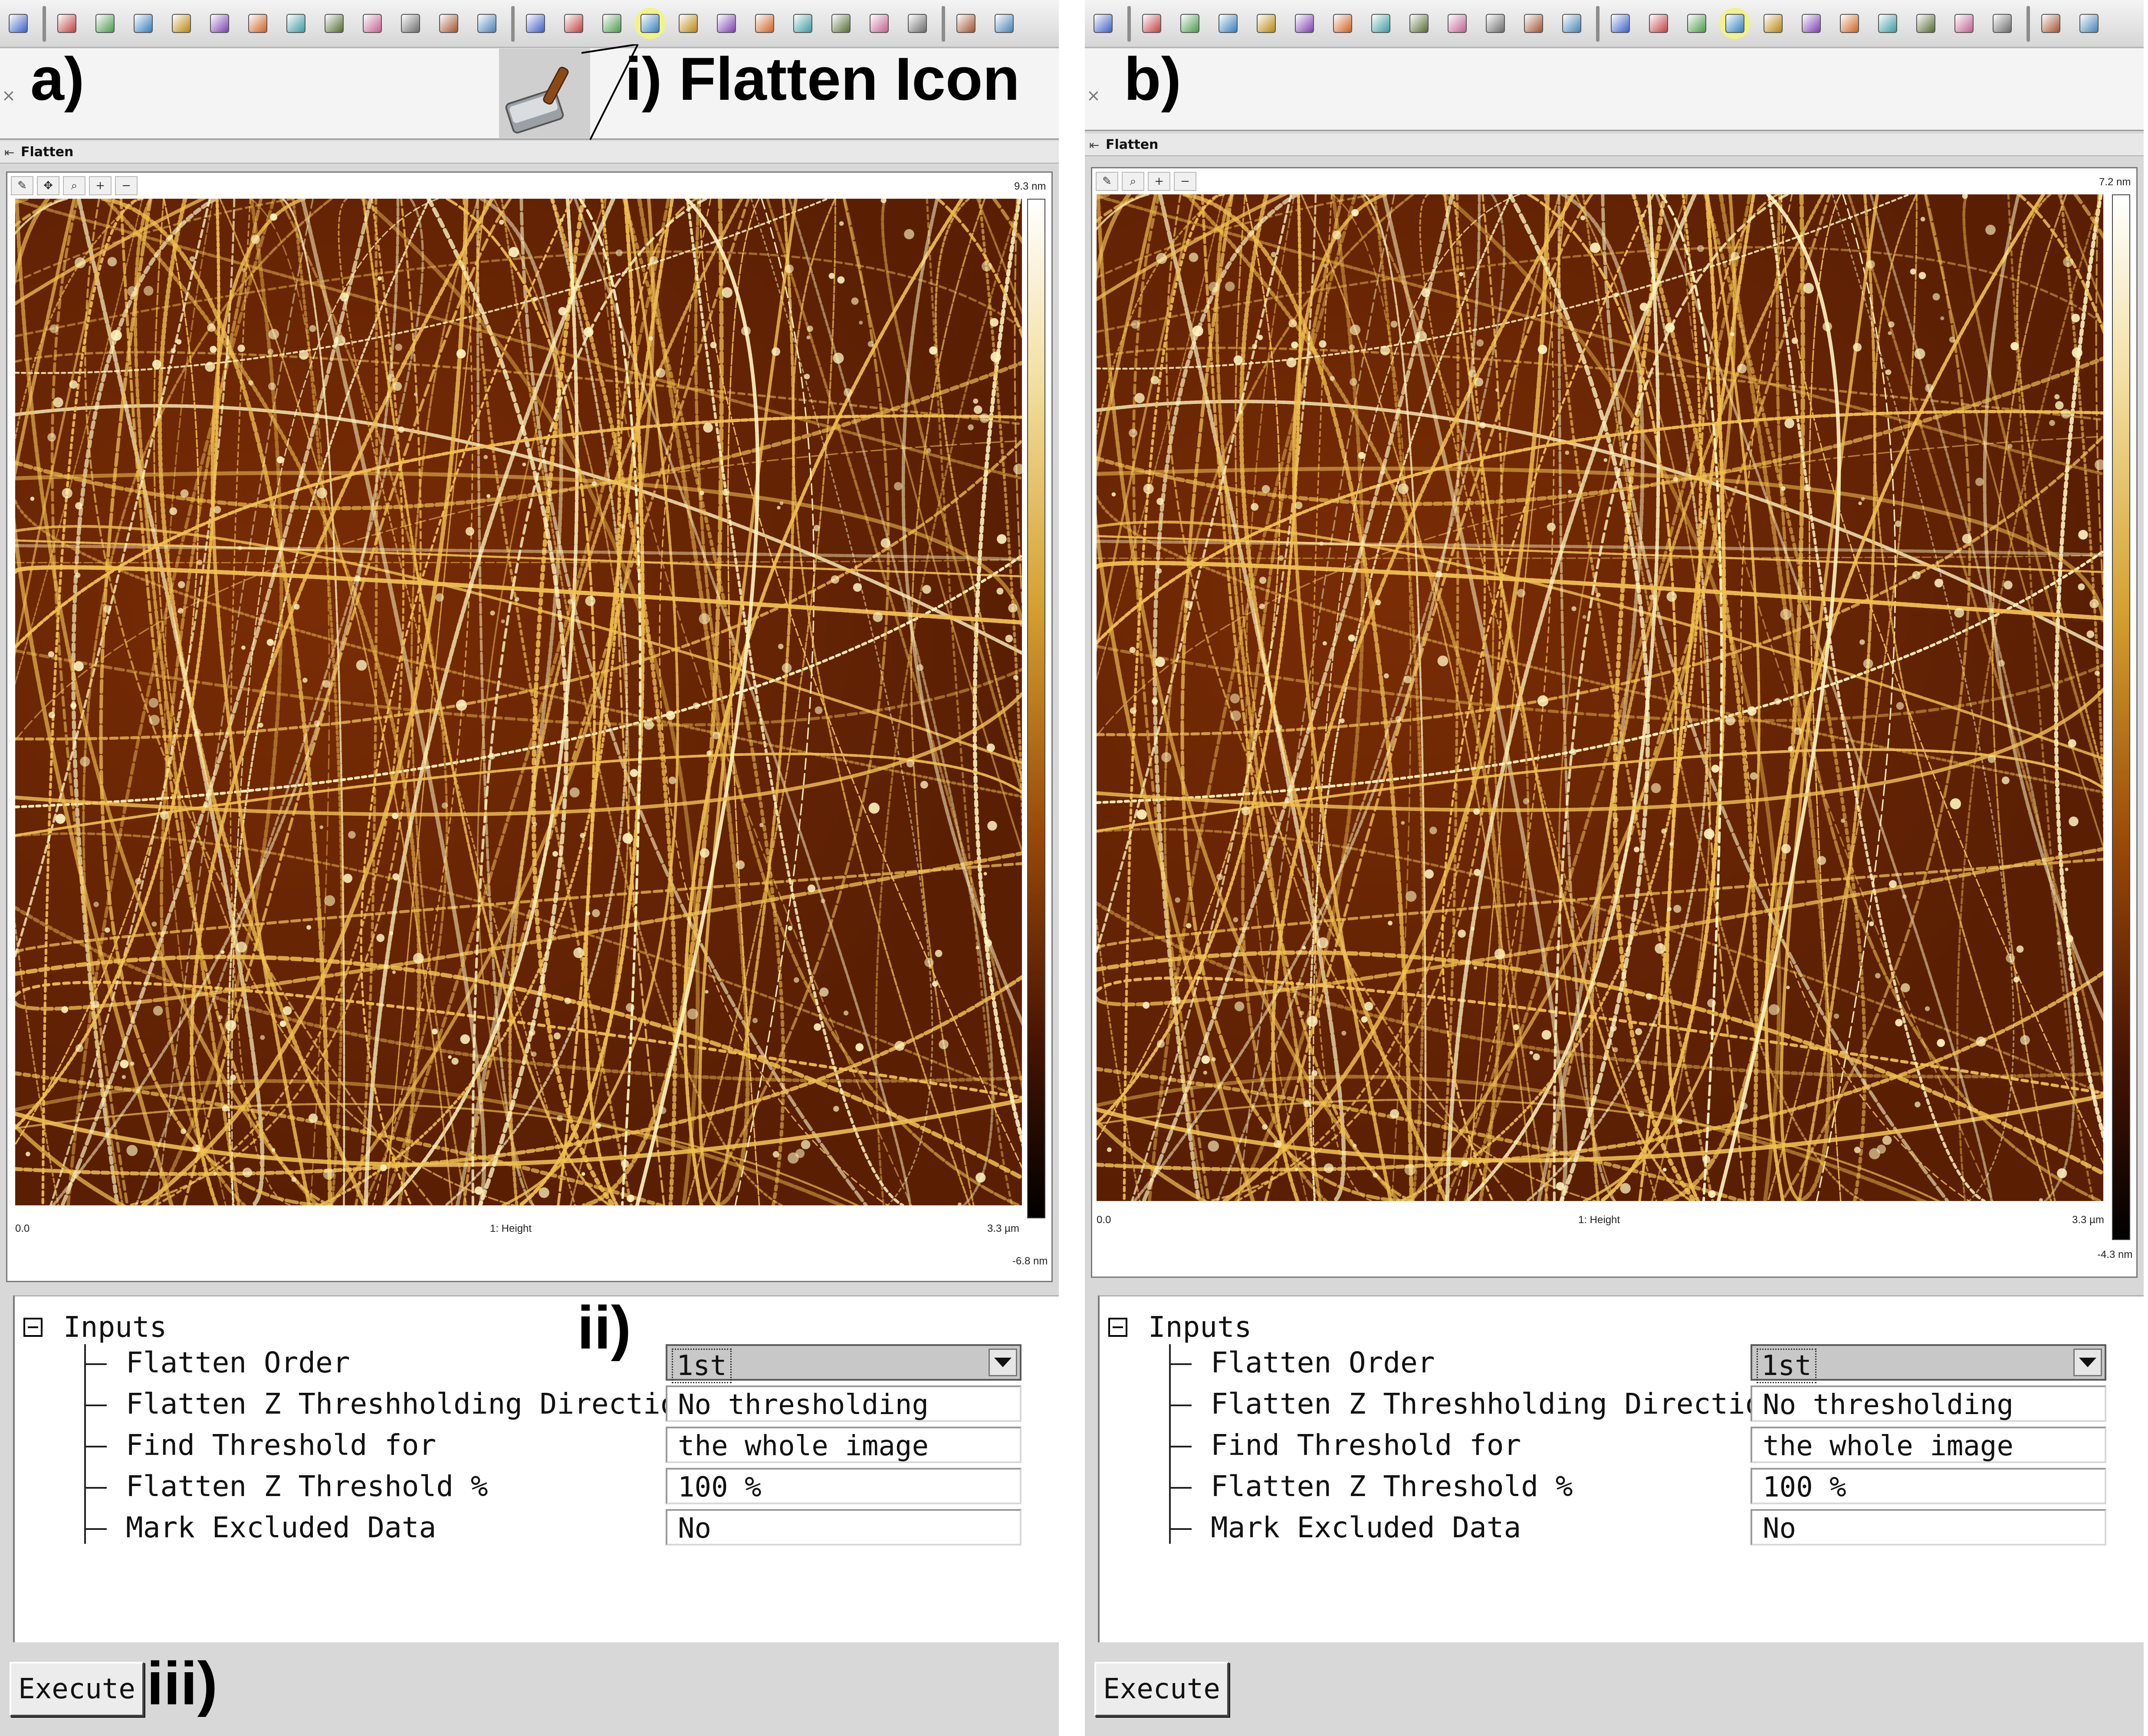 This screenshot has width=2148, height=1736. What do you see at coordinates (1615, 90) in the screenshot?
I see `label-strip: × b)` at bounding box center [1615, 90].